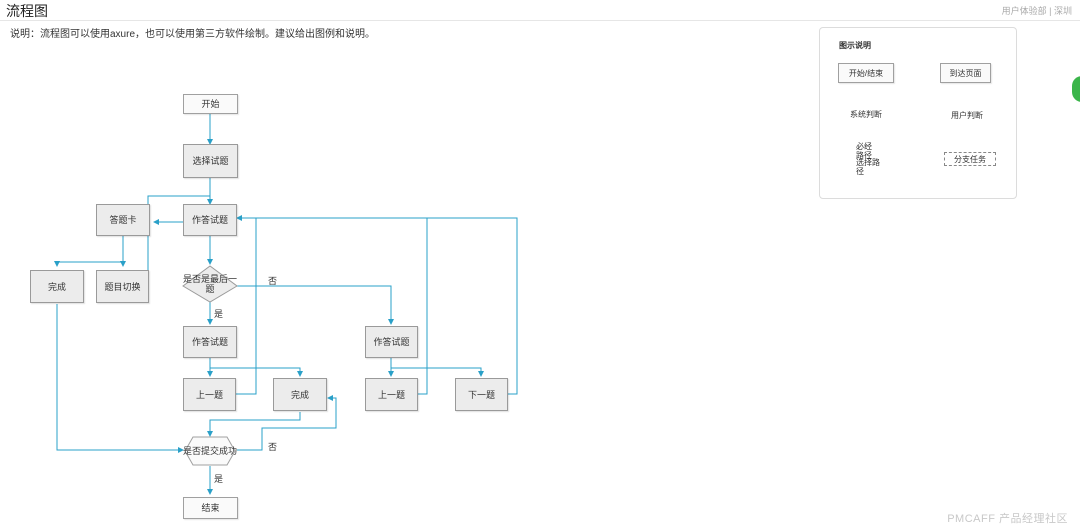 This screenshot has height=532, width=1080. What do you see at coordinates (1076, 89) in the screenshot?
I see `side-badge-icon` at bounding box center [1076, 89].